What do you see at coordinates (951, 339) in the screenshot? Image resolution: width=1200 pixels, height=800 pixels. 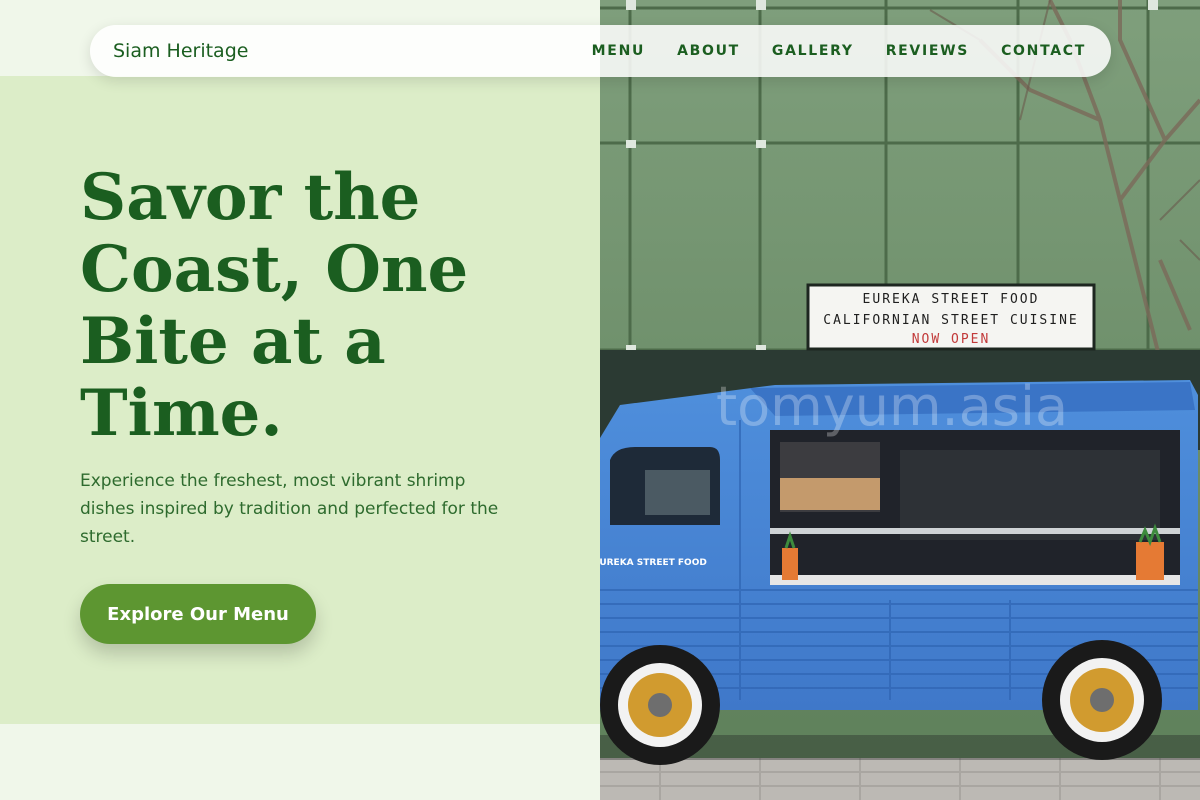 I see `sign-line-3: NOW OPEN` at bounding box center [951, 339].